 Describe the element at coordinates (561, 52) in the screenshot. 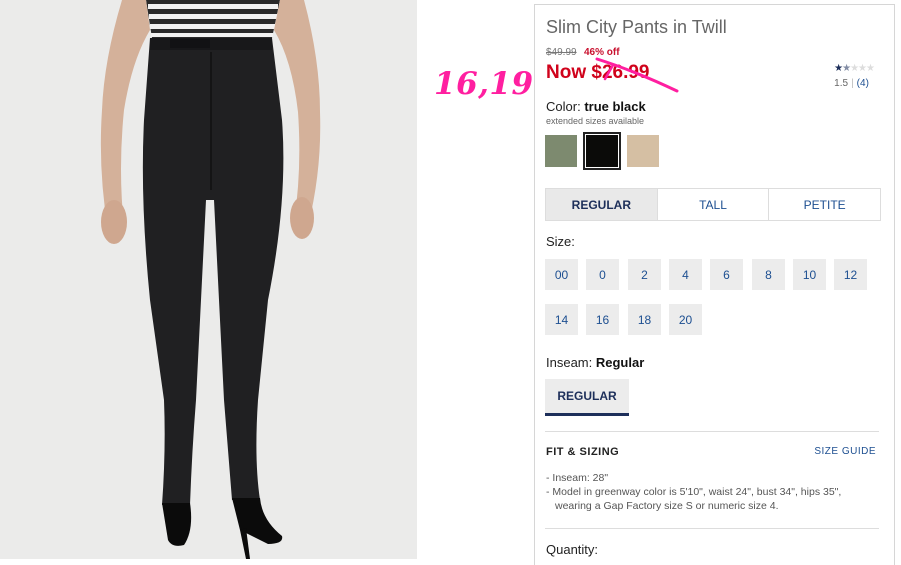

I see `original-price: $49.99` at that location.